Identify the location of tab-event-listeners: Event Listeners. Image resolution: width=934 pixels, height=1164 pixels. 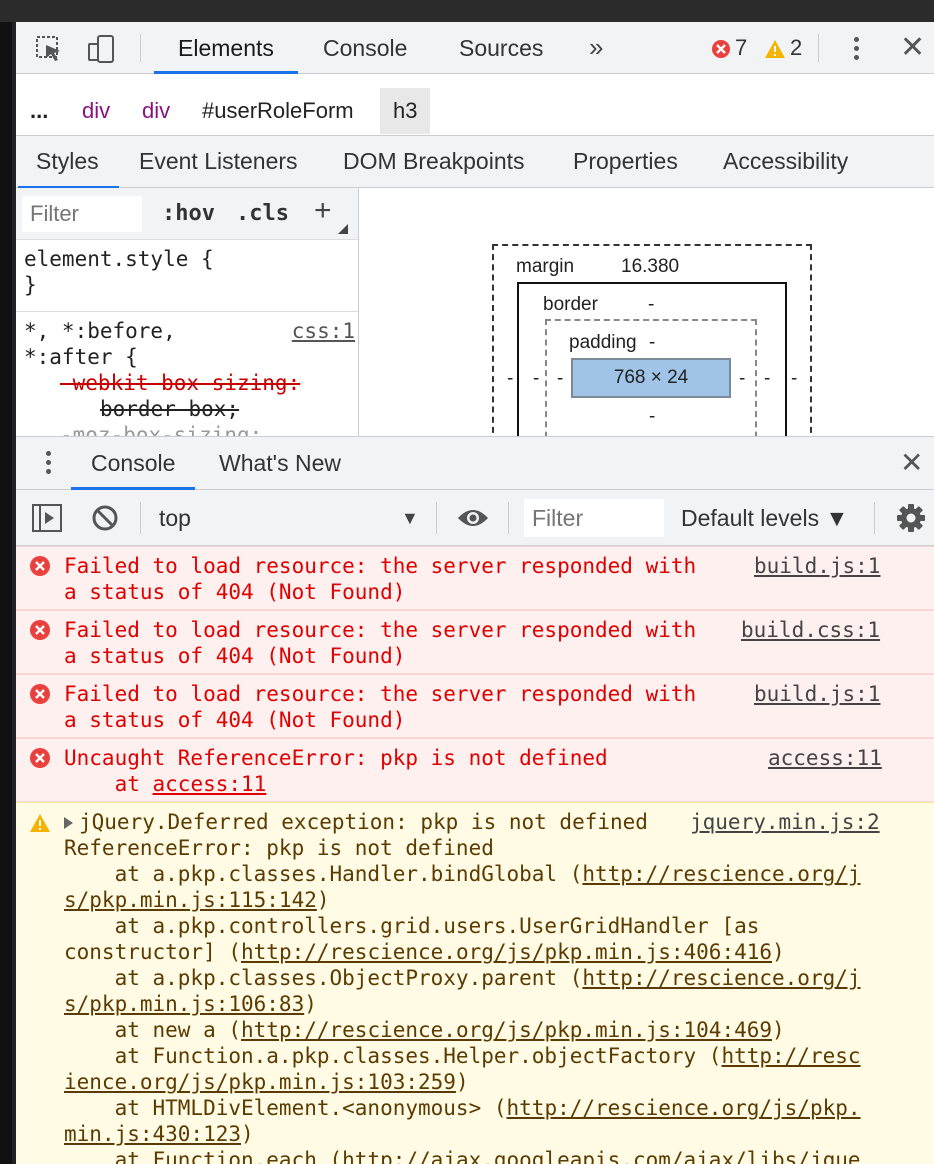
(218, 162).